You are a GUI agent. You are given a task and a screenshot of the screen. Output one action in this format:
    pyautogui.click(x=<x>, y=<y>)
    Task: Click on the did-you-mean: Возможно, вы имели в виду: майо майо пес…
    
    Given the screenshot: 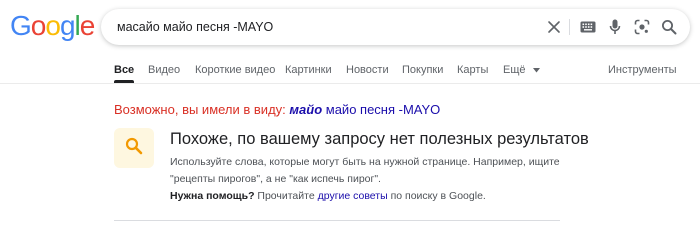 What is the action you would take?
    pyautogui.click(x=277, y=109)
    